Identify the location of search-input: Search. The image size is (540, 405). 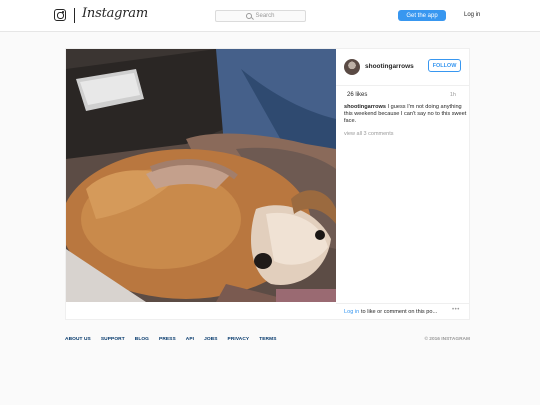
(260, 16).